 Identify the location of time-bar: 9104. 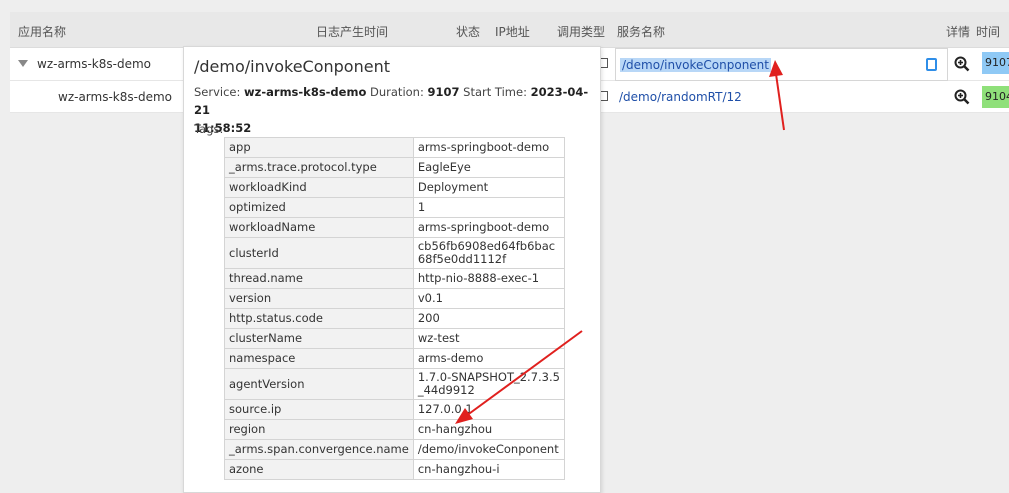
(995, 97).